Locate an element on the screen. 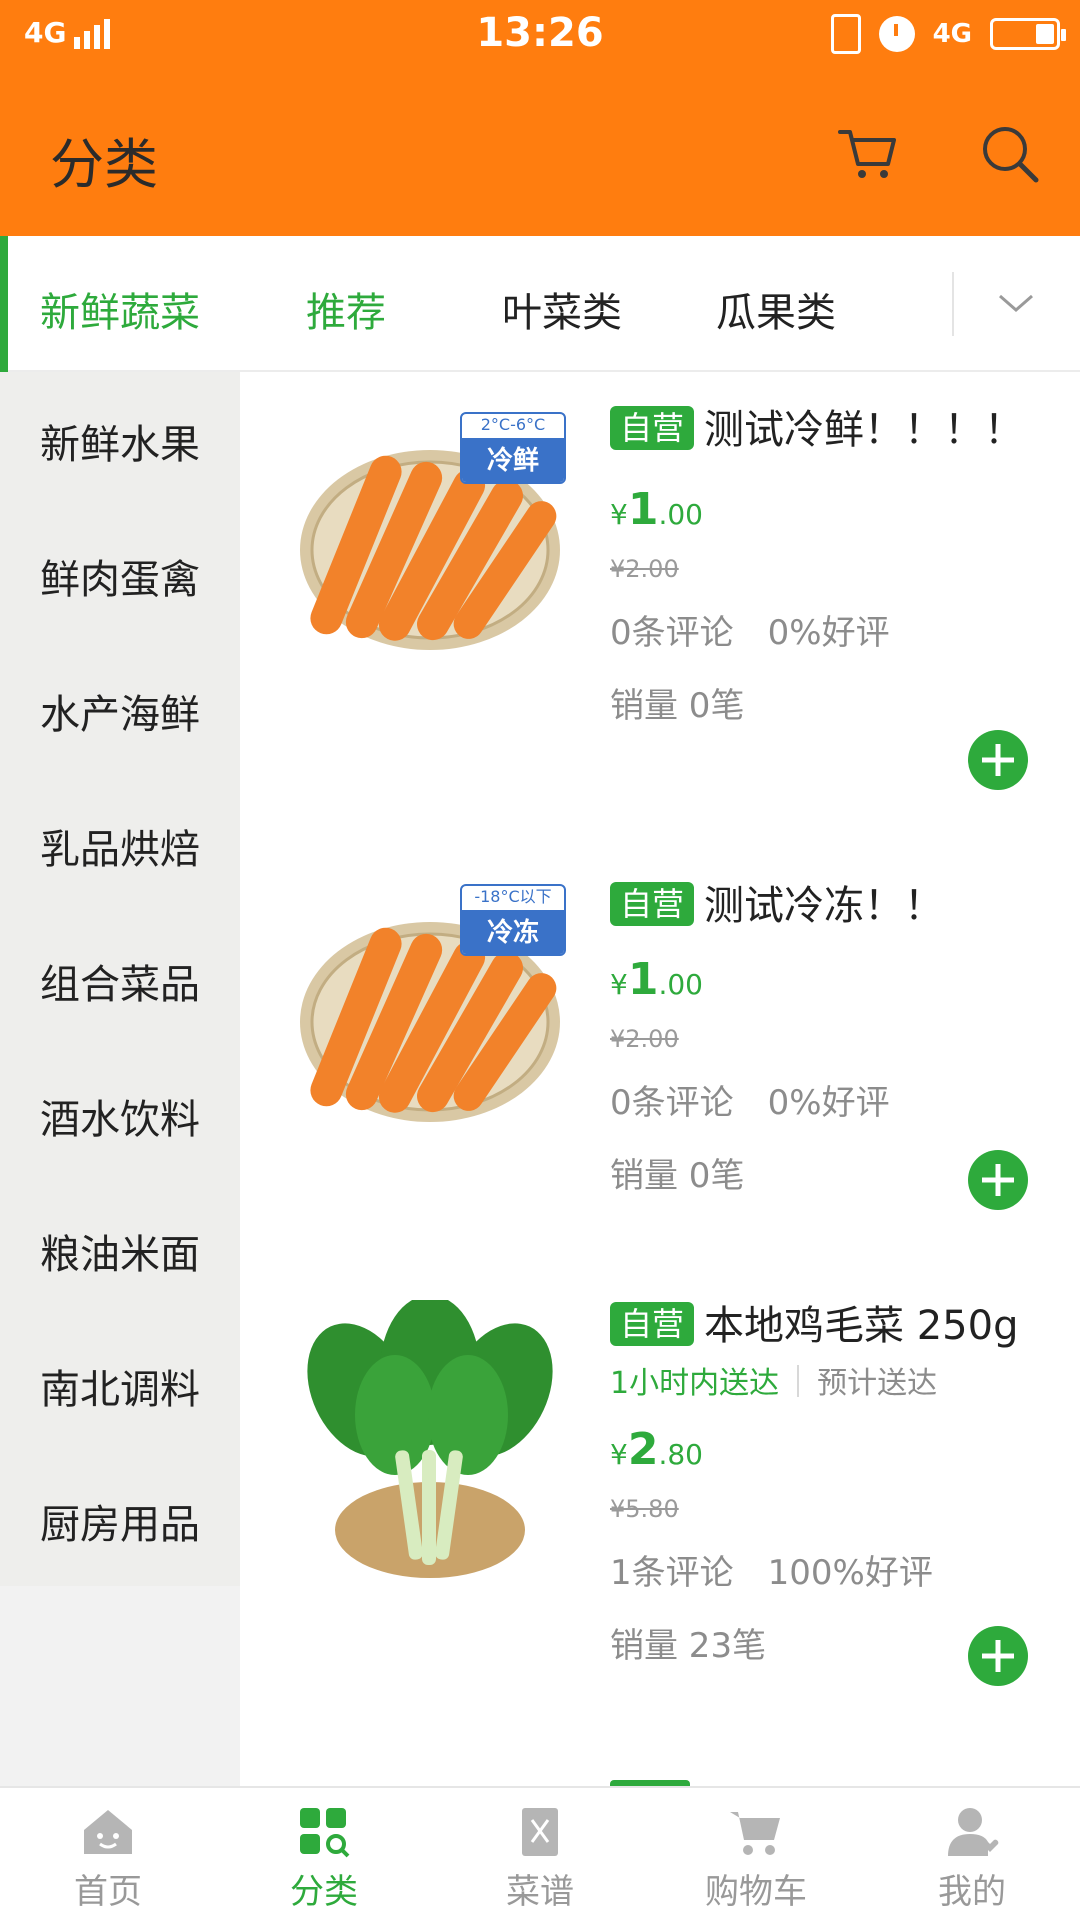 The width and height of the screenshot is (1080, 1920). vibrate-icon is located at coordinates (845, 34).